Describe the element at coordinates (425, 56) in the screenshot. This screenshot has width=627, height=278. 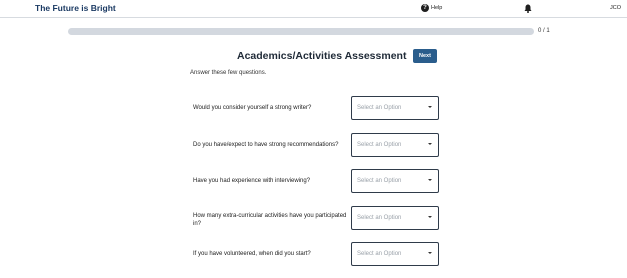
I see `next-button: Next` at that location.